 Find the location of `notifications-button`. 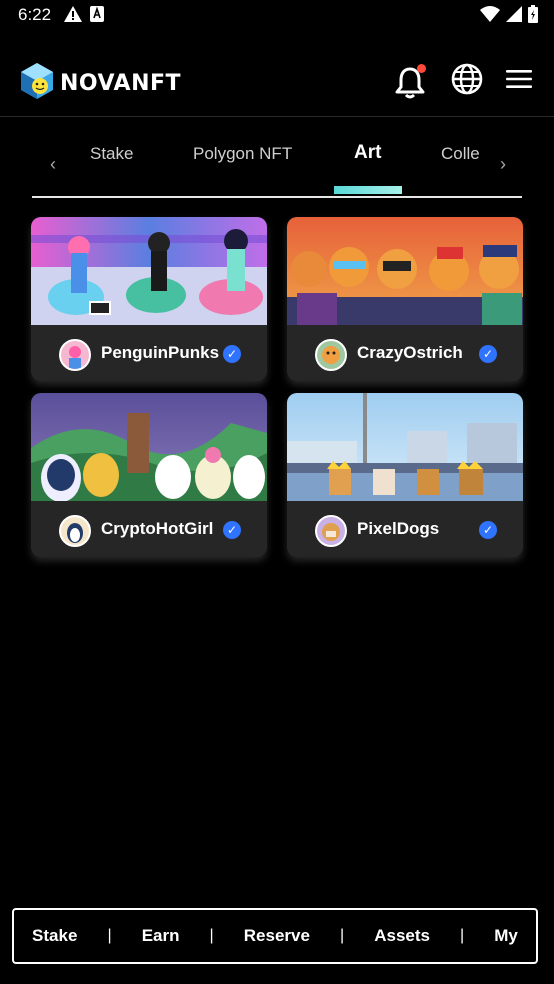

notifications-button is located at coordinates (410, 81).